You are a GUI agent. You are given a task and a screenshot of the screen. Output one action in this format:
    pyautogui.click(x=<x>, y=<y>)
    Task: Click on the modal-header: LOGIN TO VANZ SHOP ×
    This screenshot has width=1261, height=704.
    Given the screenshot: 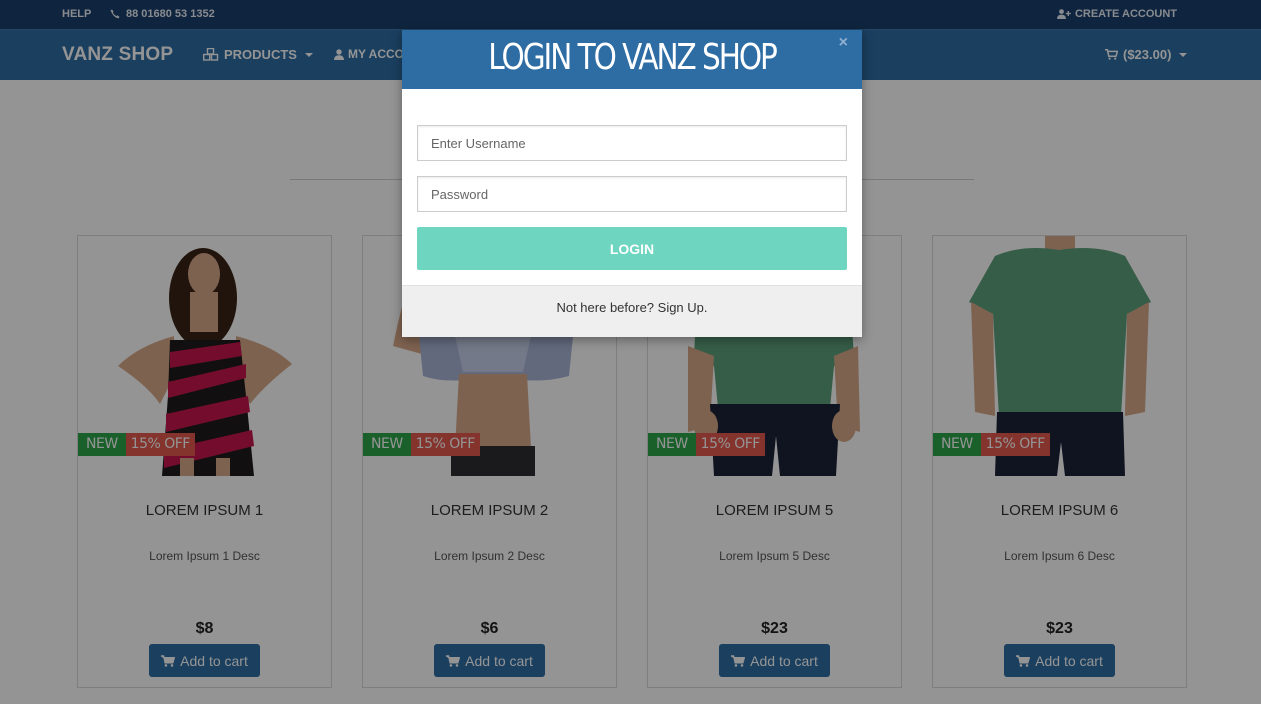 What is the action you would take?
    pyautogui.click(x=632, y=59)
    